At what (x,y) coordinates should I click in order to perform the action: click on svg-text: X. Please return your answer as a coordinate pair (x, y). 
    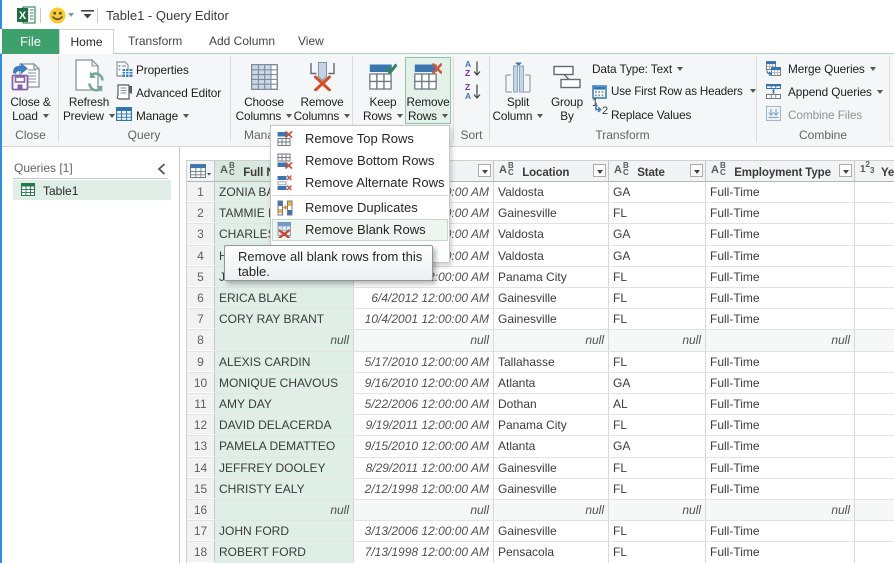
    Looking at the image, I should click on (23, 16).